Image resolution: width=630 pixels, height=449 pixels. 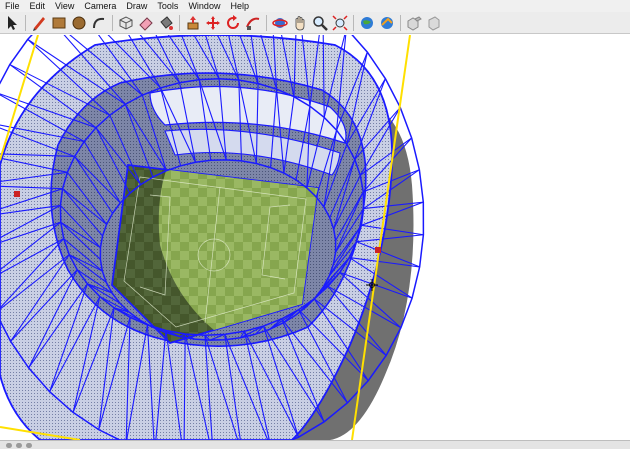 I want to click on status-credits-icon, so click(x=19, y=445).